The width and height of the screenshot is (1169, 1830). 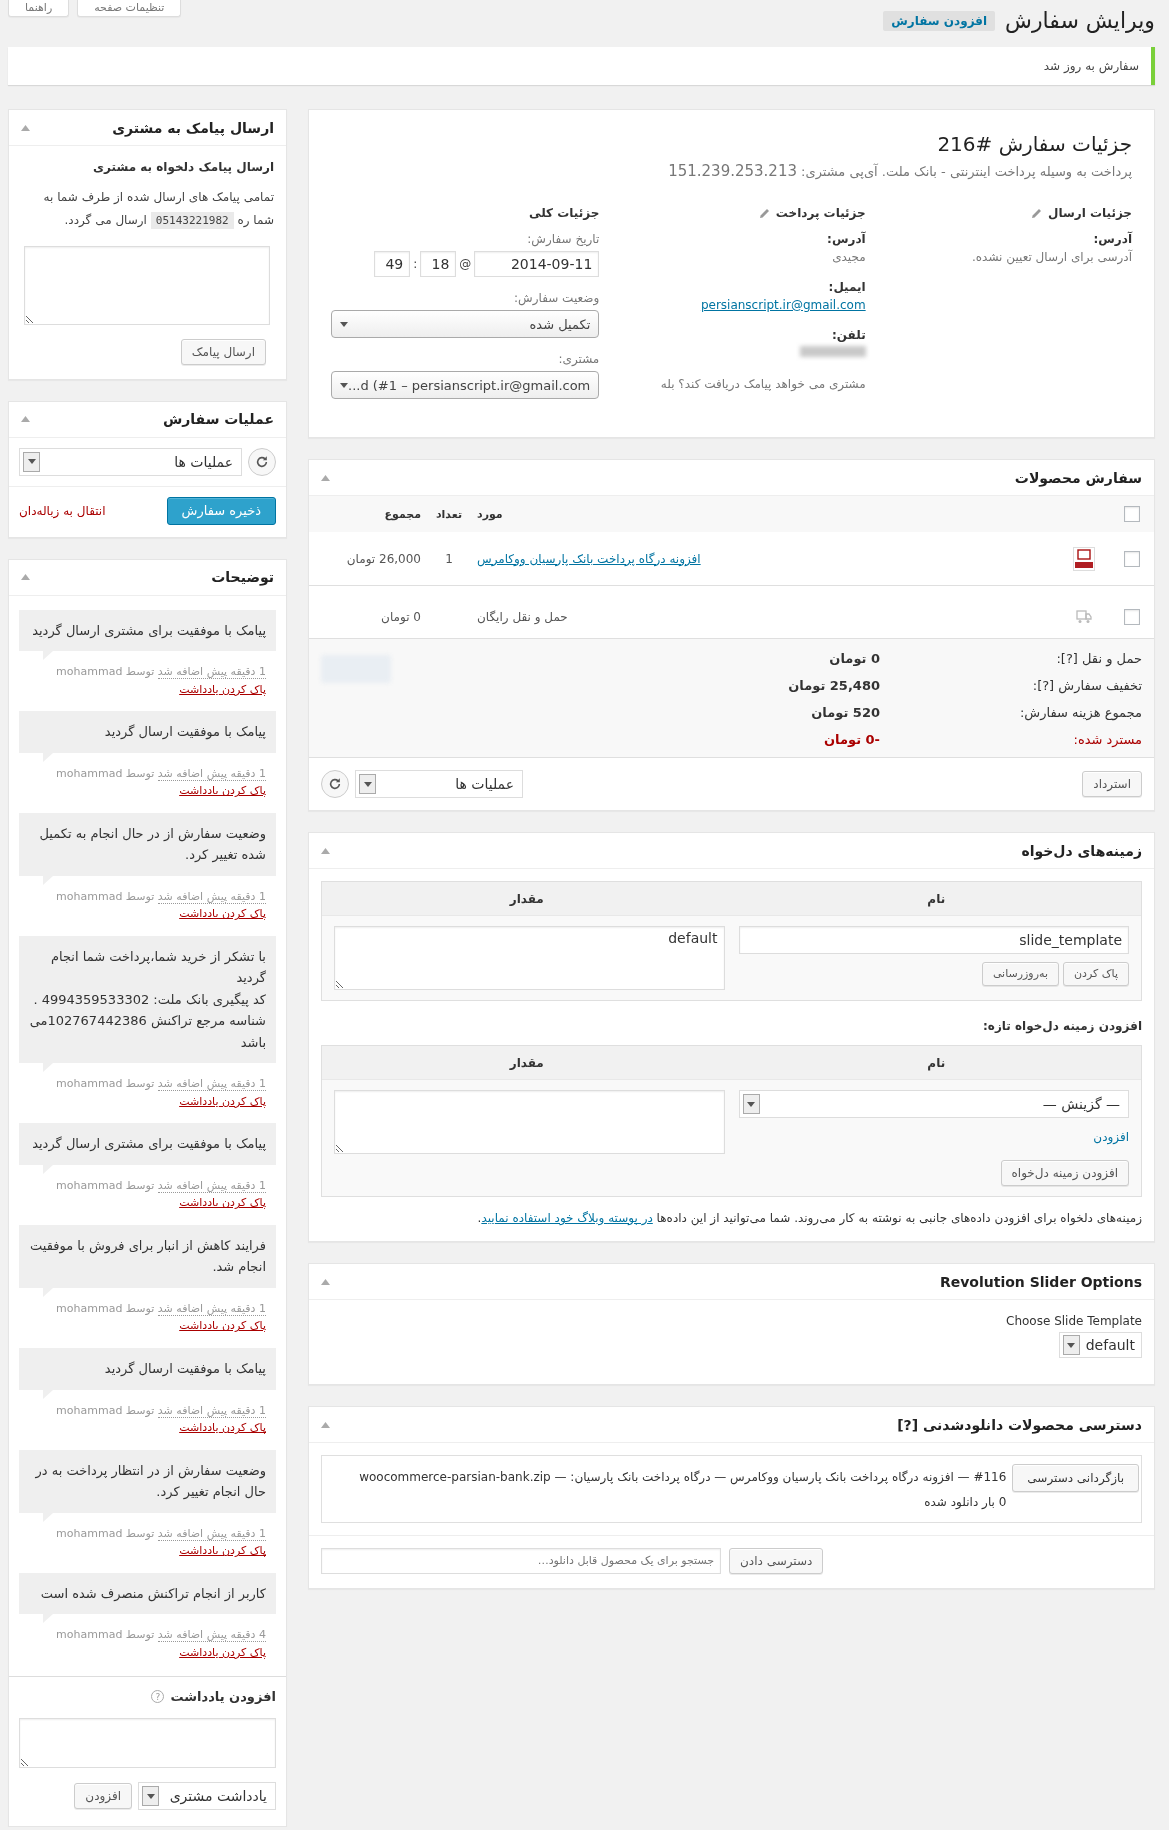 What do you see at coordinates (529, 1122) in the screenshot?
I see `field-value-input` at bounding box center [529, 1122].